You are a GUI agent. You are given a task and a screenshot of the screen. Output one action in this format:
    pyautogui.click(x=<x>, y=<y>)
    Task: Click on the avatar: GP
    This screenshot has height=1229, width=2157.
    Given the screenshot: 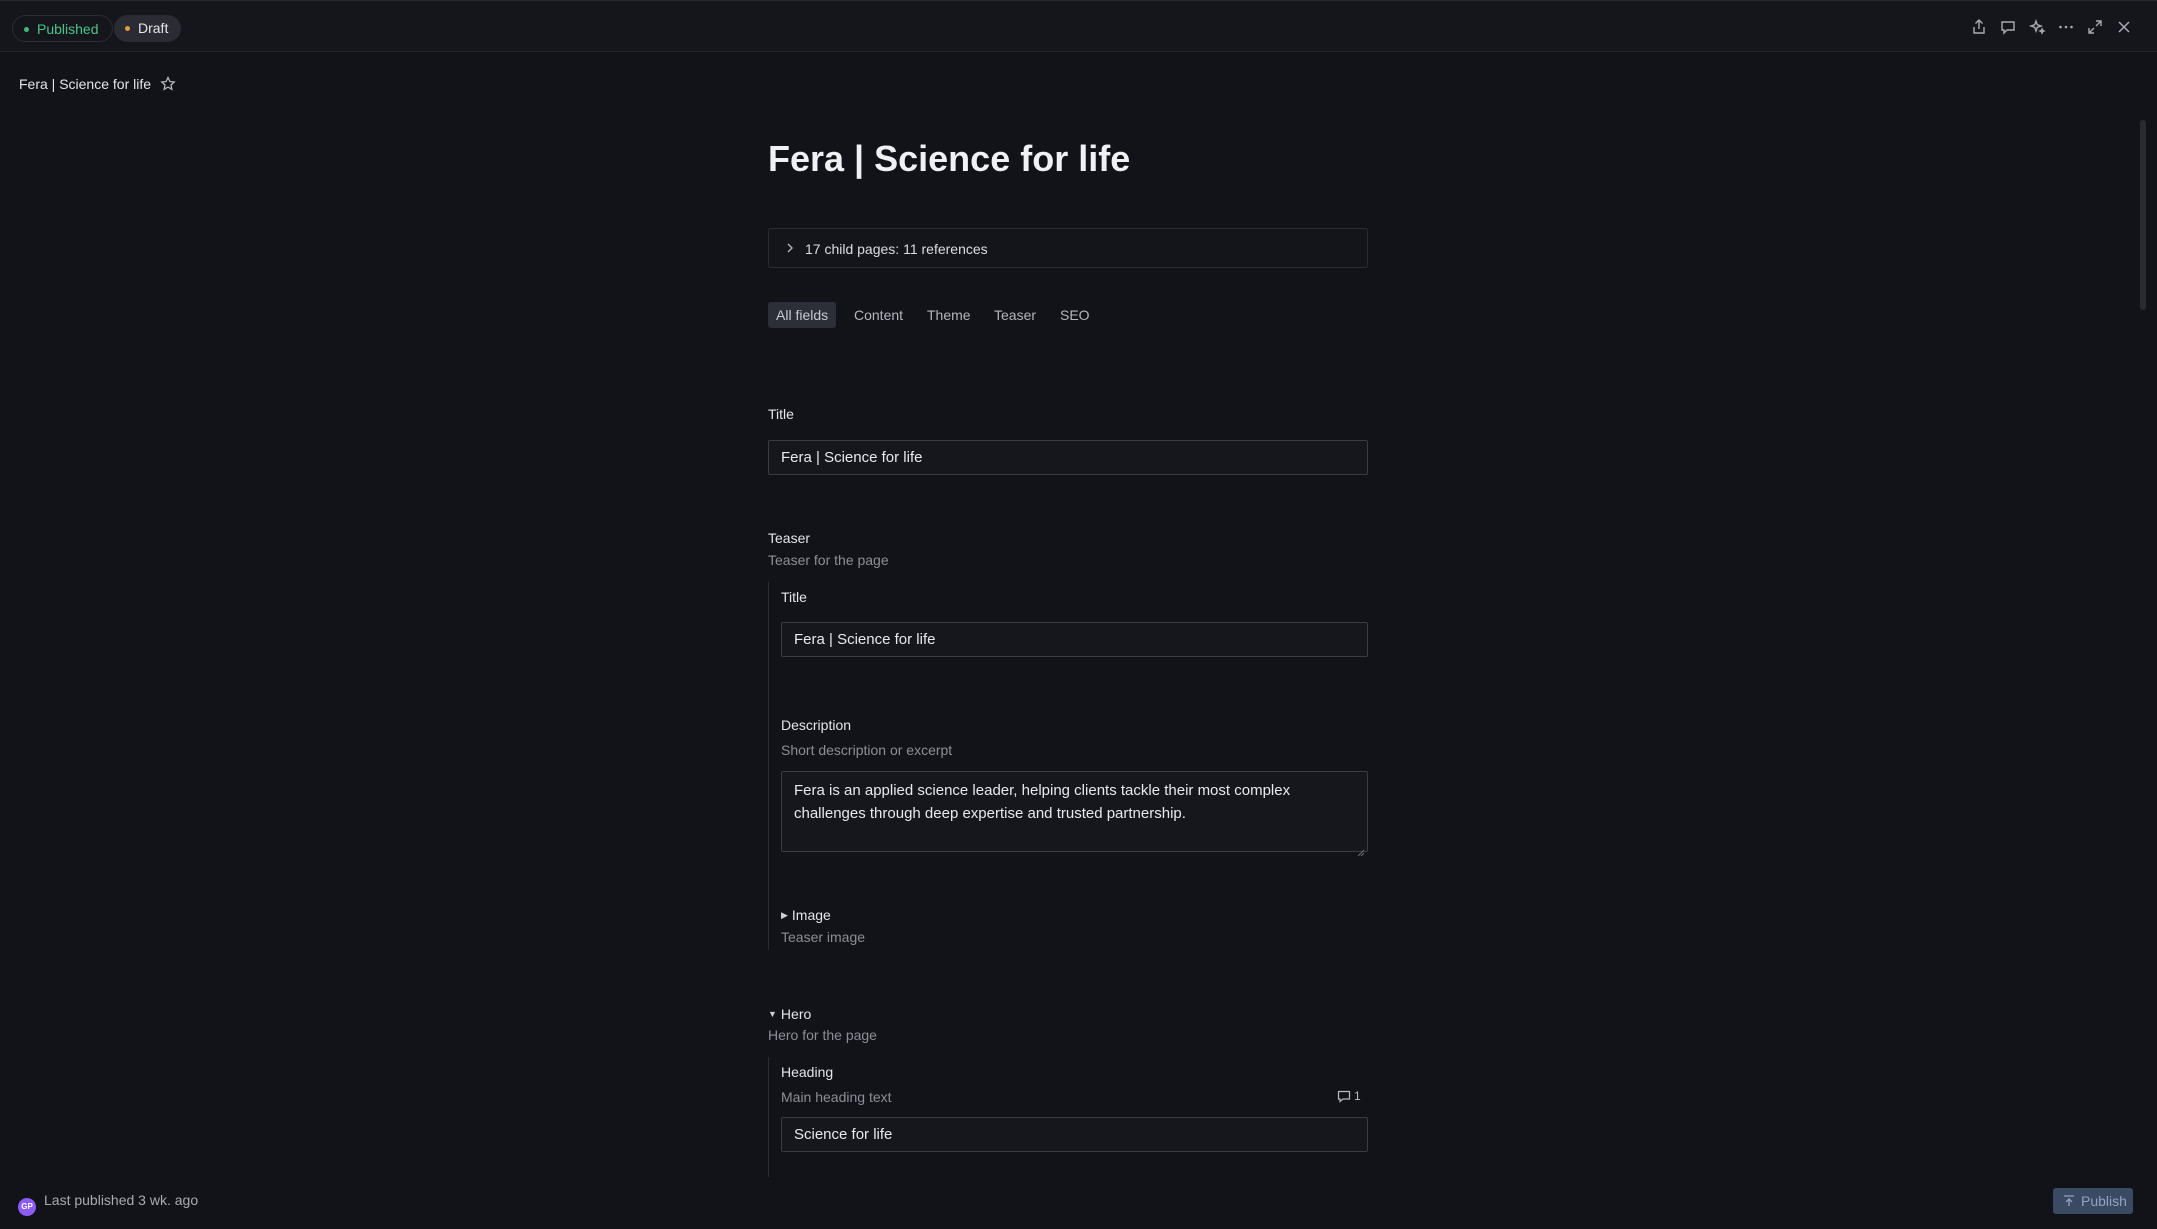 What is the action you would take?
    pyautogui.click(x=27, y=1207)
    